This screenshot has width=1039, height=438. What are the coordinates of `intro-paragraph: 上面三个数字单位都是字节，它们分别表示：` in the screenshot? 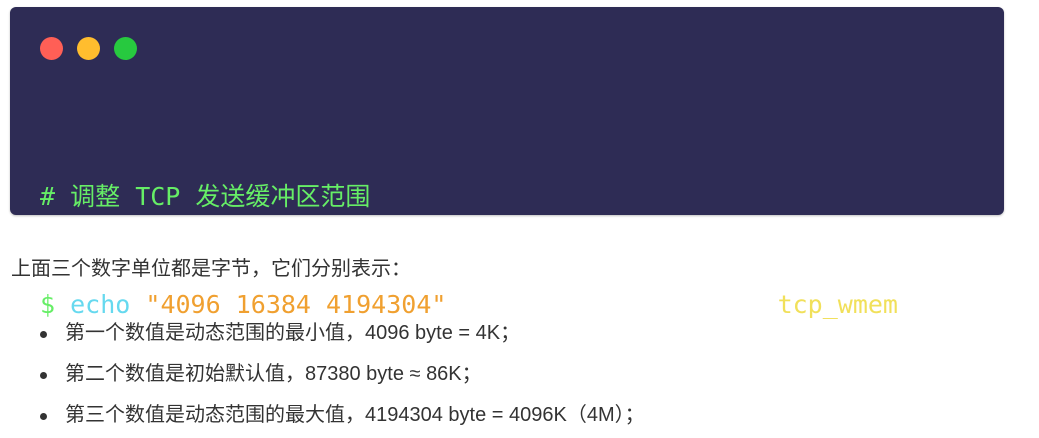 It's located at (211, 269).